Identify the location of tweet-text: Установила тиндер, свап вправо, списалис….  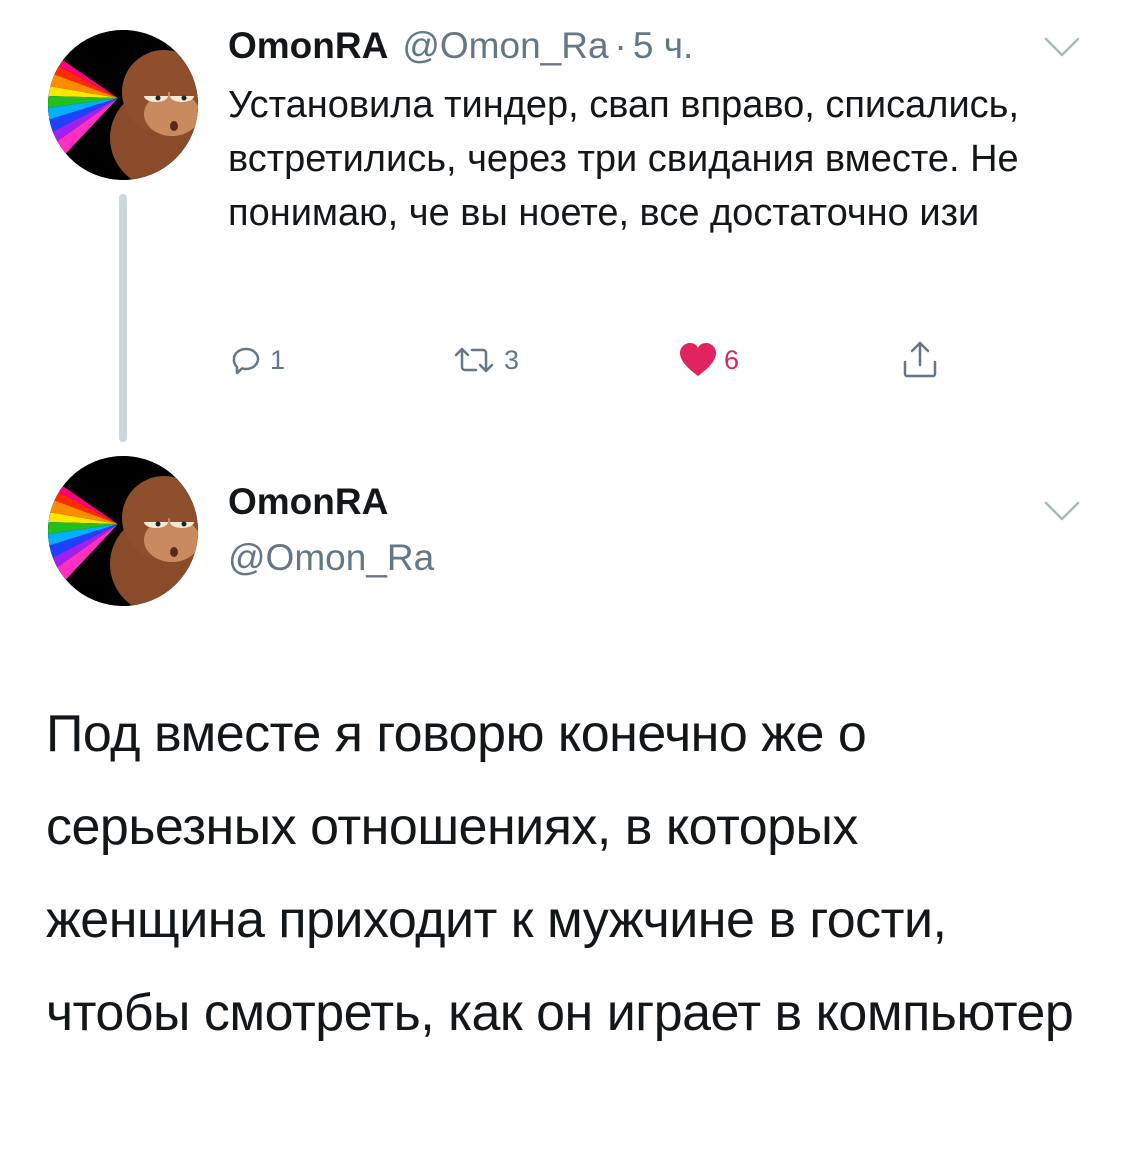
(624, 159).